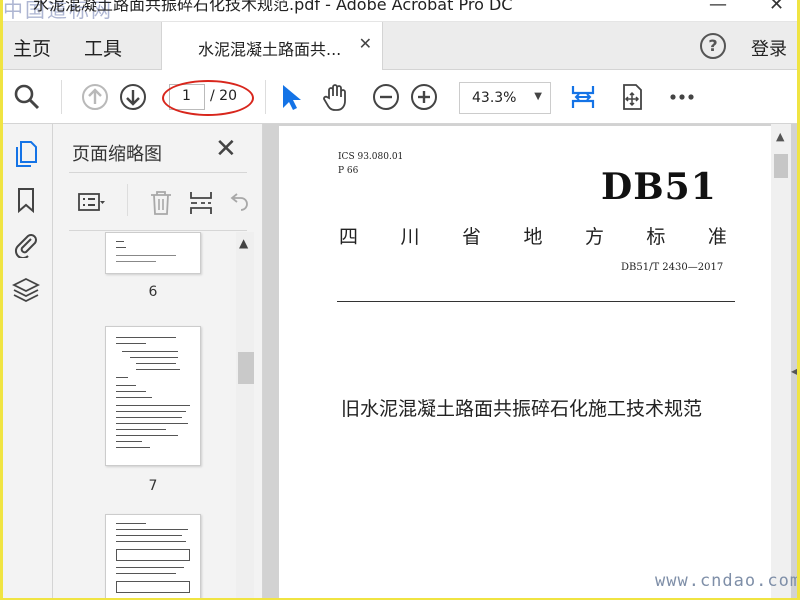 This screenshot has width=800, height=600. What do you see at coordinates (410, 237) in the screenshot?
I see `heading-char: 川` at bounding box center [410, 237].